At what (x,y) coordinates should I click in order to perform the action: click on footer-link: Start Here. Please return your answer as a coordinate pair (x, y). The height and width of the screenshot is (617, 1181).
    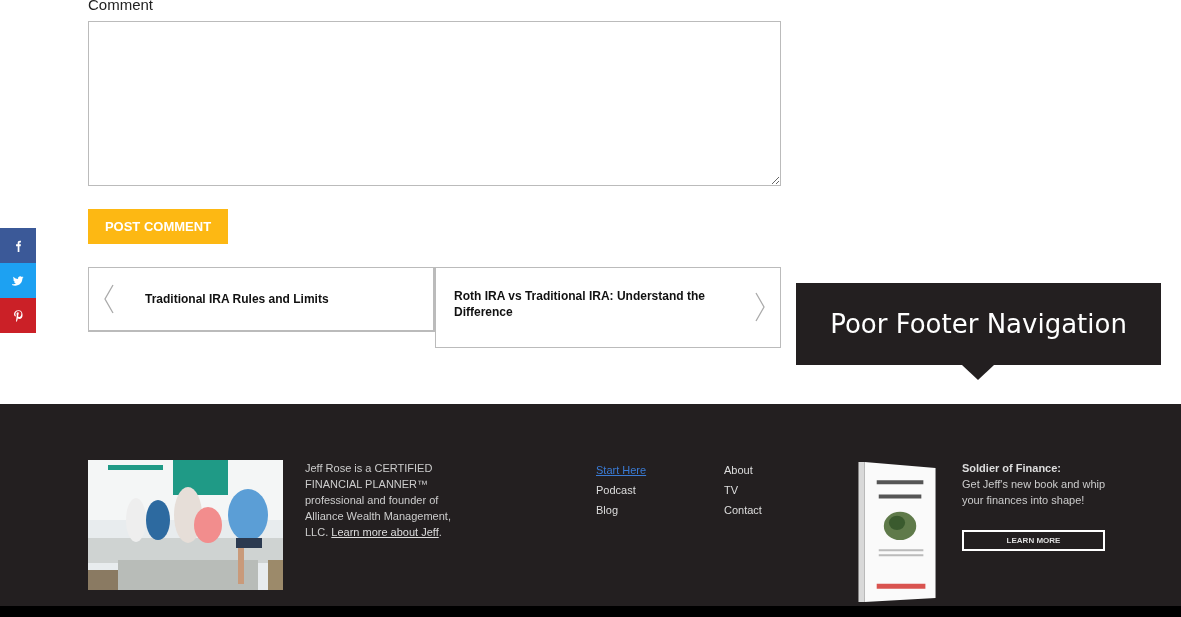
    Looking at the image, I should click on (621, 470).